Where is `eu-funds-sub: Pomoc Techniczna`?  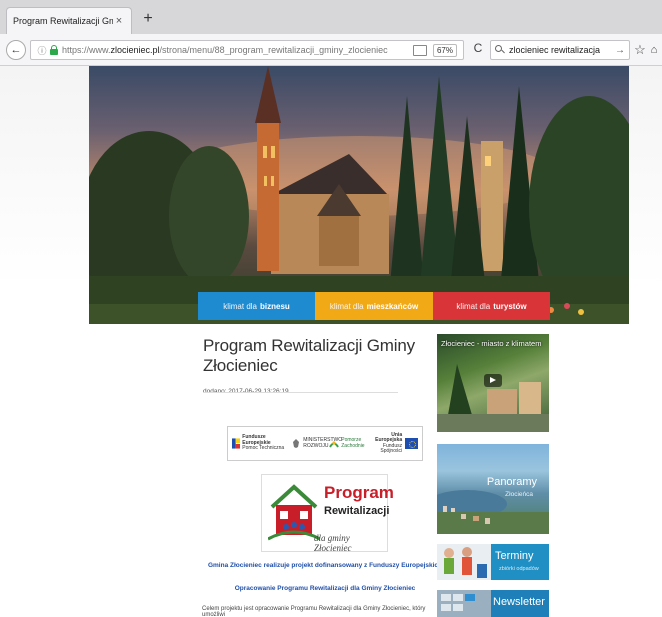
eu-funds-sub: Pomoc Techniczna is located at coordinates (263, 448).